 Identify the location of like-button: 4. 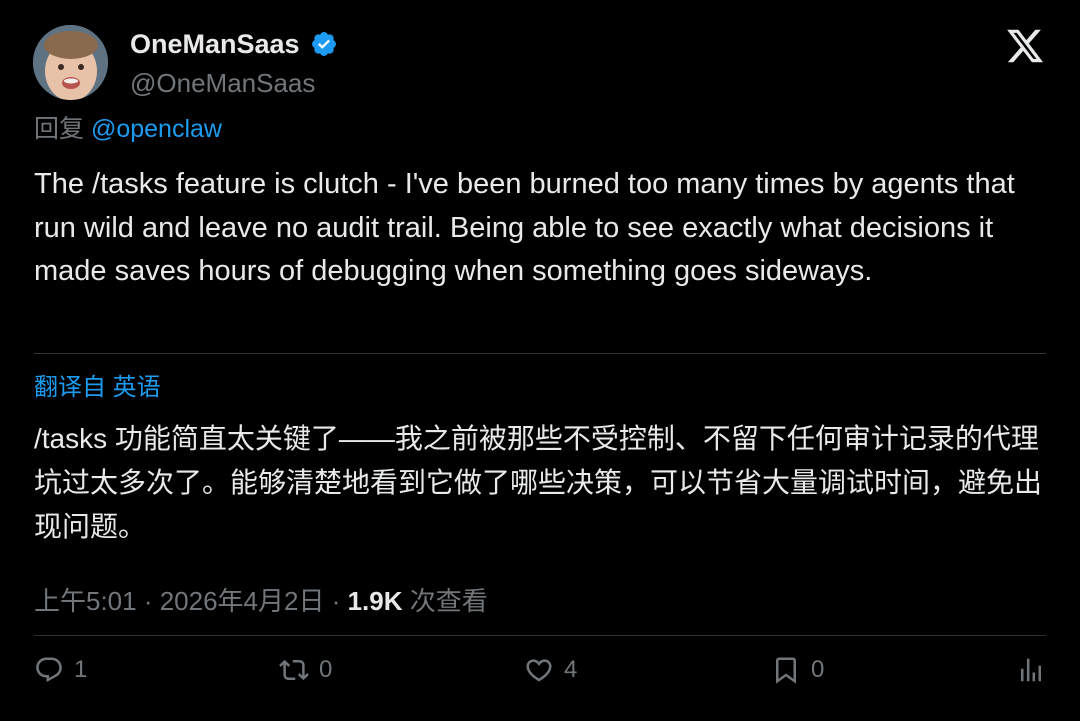
(550, 670).